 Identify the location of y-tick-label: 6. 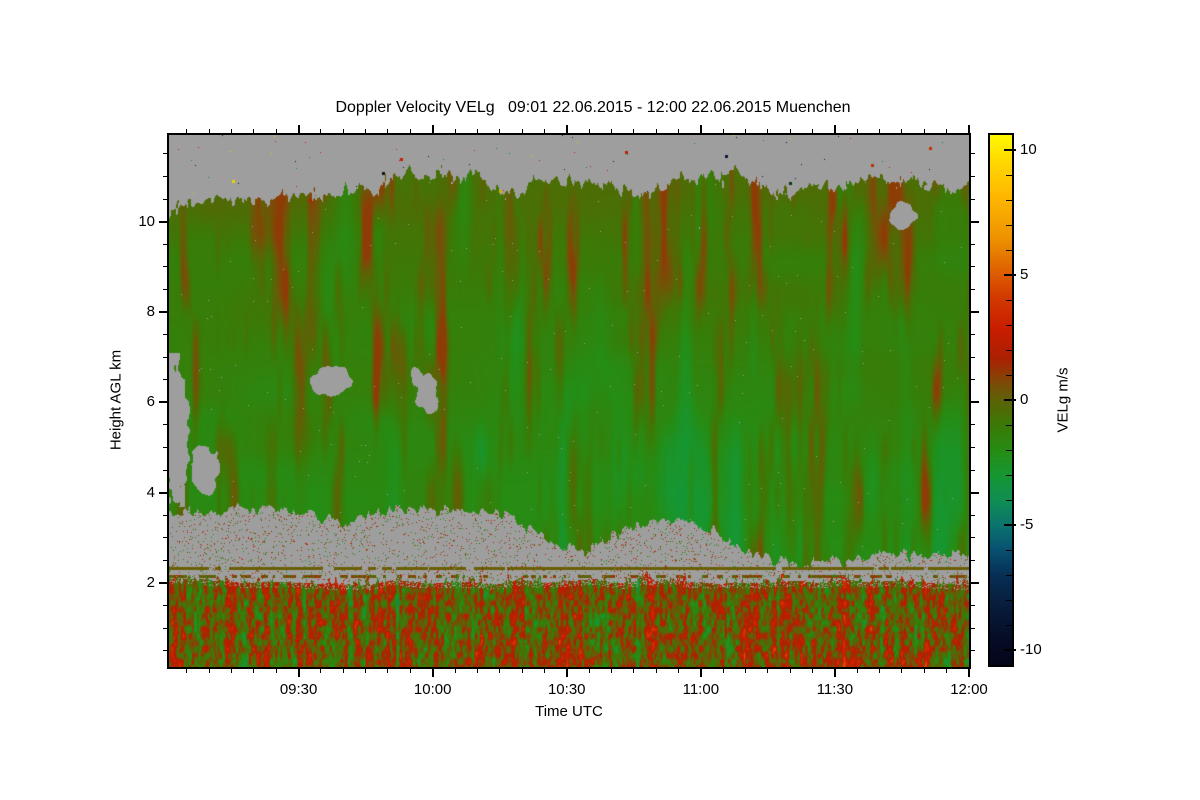
(150, 402).